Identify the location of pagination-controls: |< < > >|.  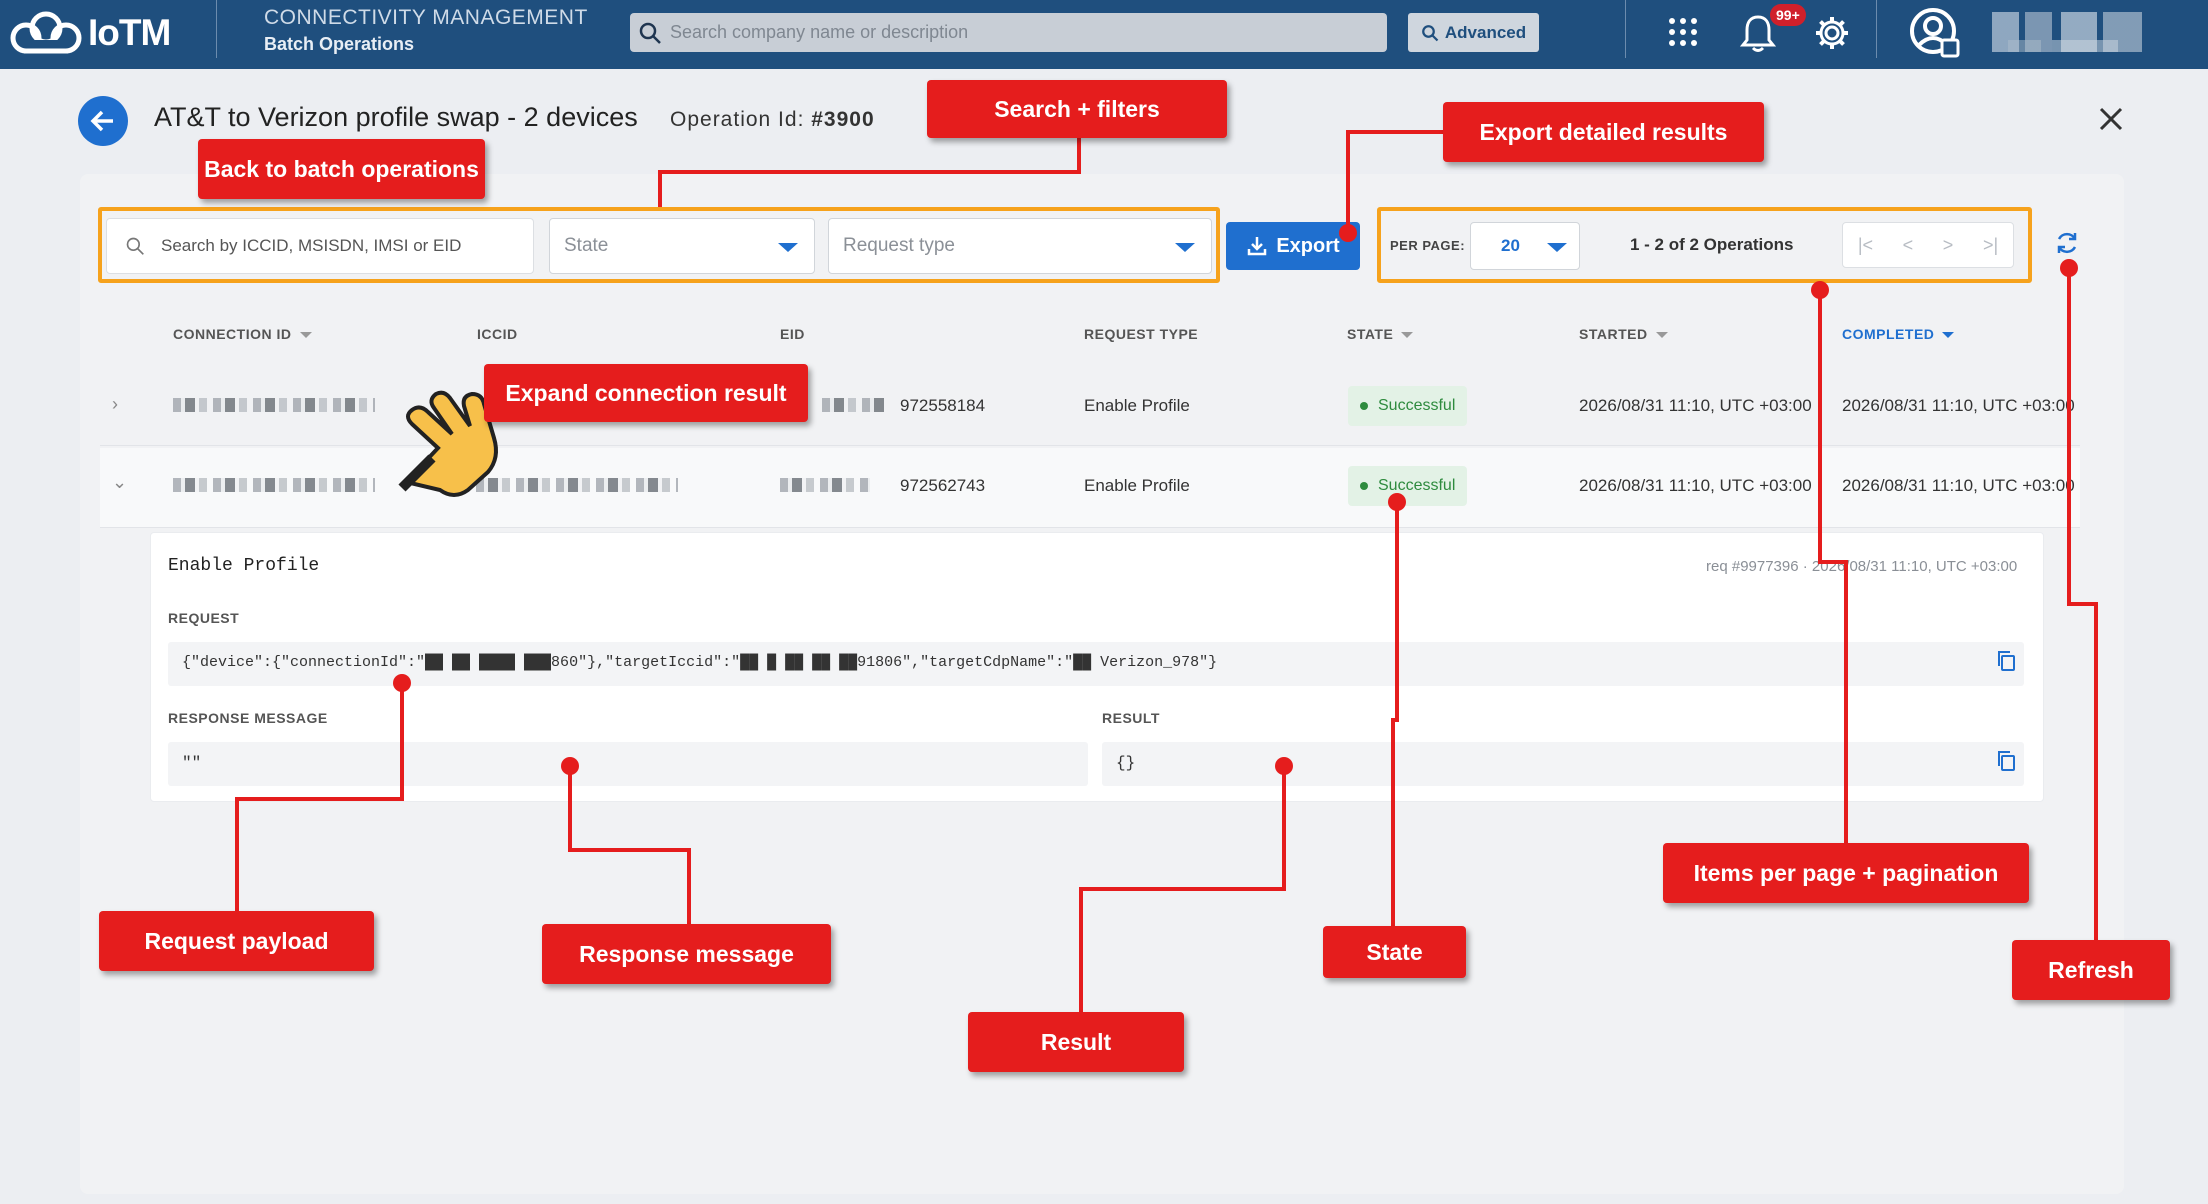
(1928, 245).